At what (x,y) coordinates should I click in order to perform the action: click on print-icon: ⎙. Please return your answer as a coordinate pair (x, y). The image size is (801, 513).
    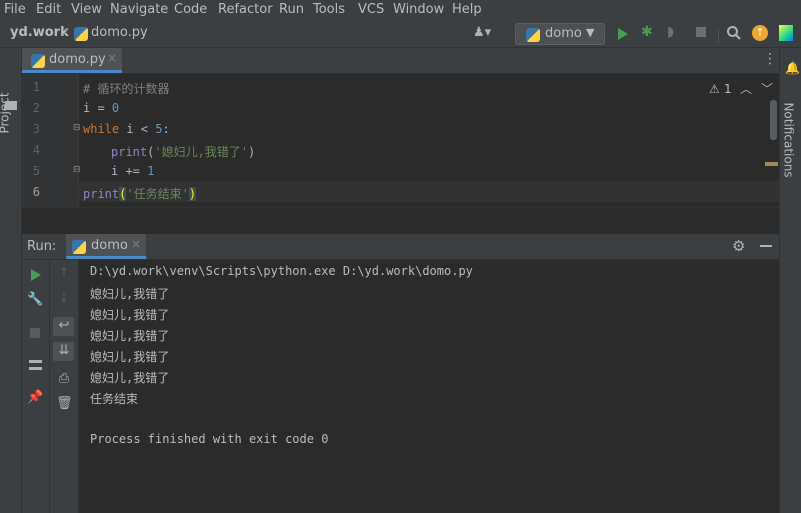
    Looking at the image, I should click on (64, 379).